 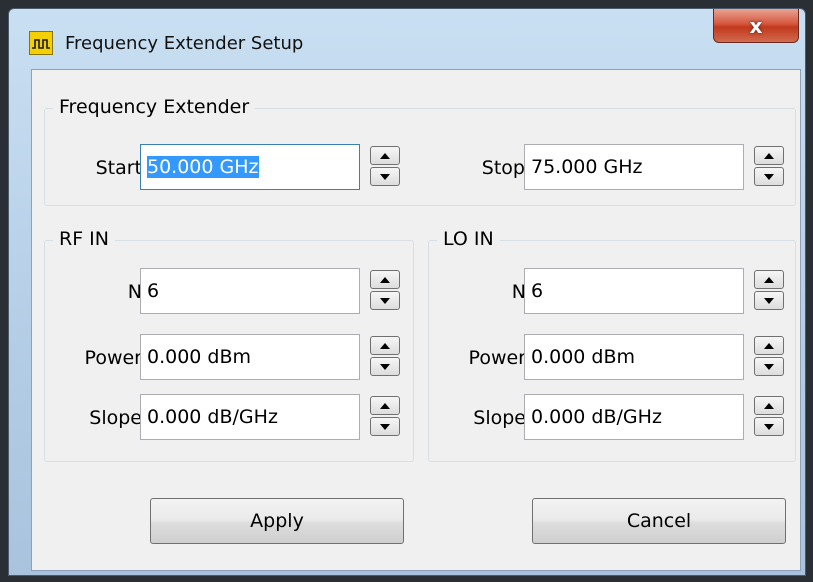 What do you see at coordinates (659, 521) in the screenshot?
I see `cancel-button: Cancel` at bounding box center [659, 521].